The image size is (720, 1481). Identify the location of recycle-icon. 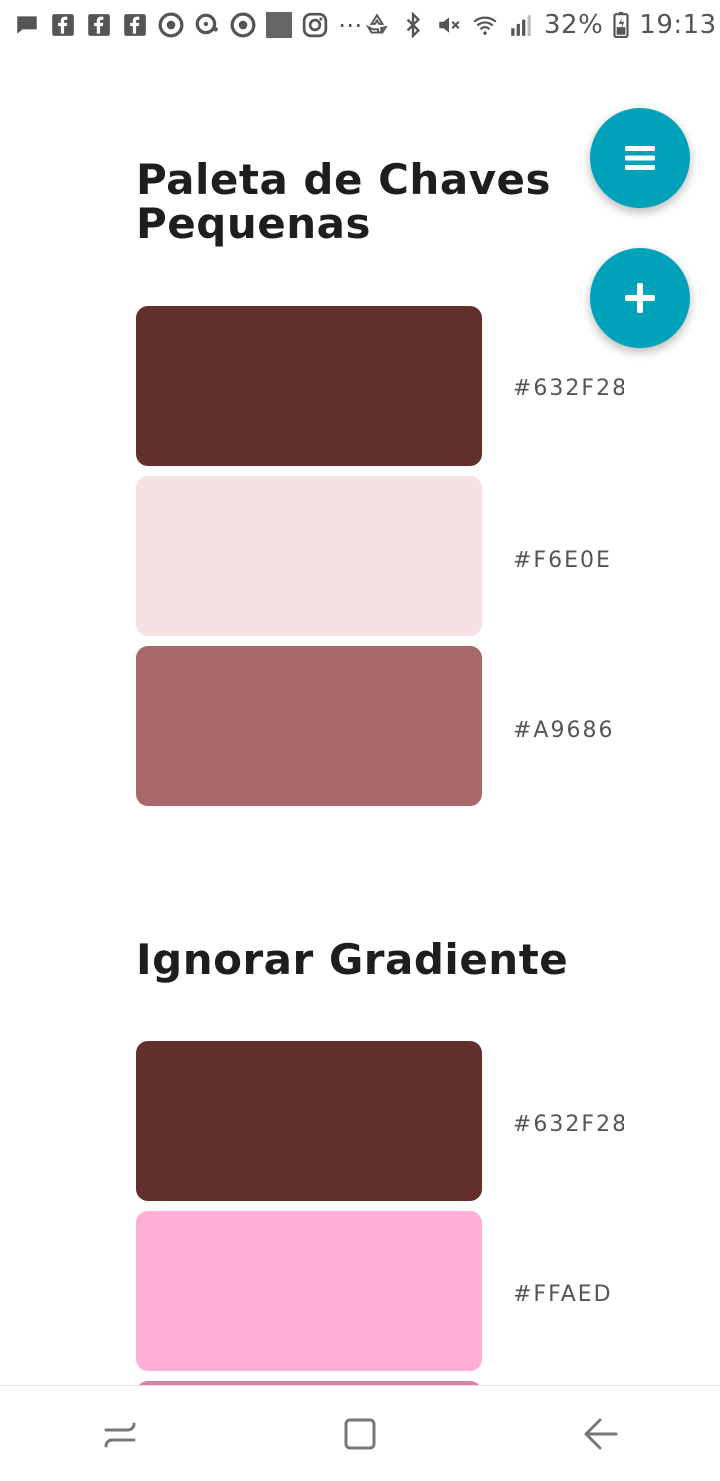
(377, 25).